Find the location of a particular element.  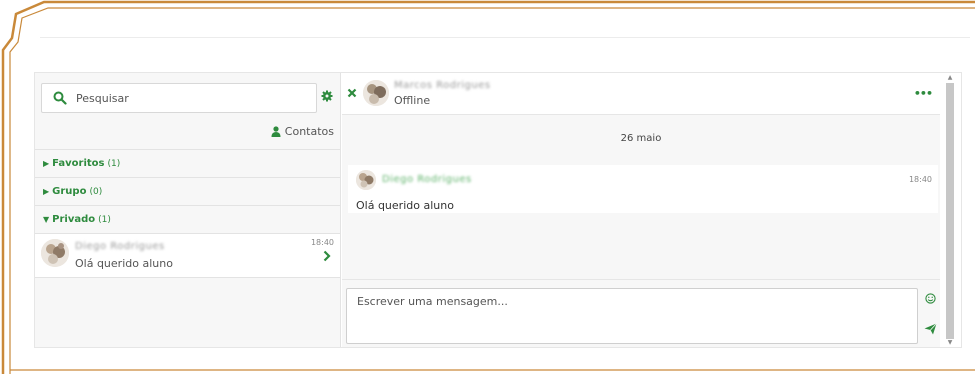

header-divider is located at coordinates (505, 37).